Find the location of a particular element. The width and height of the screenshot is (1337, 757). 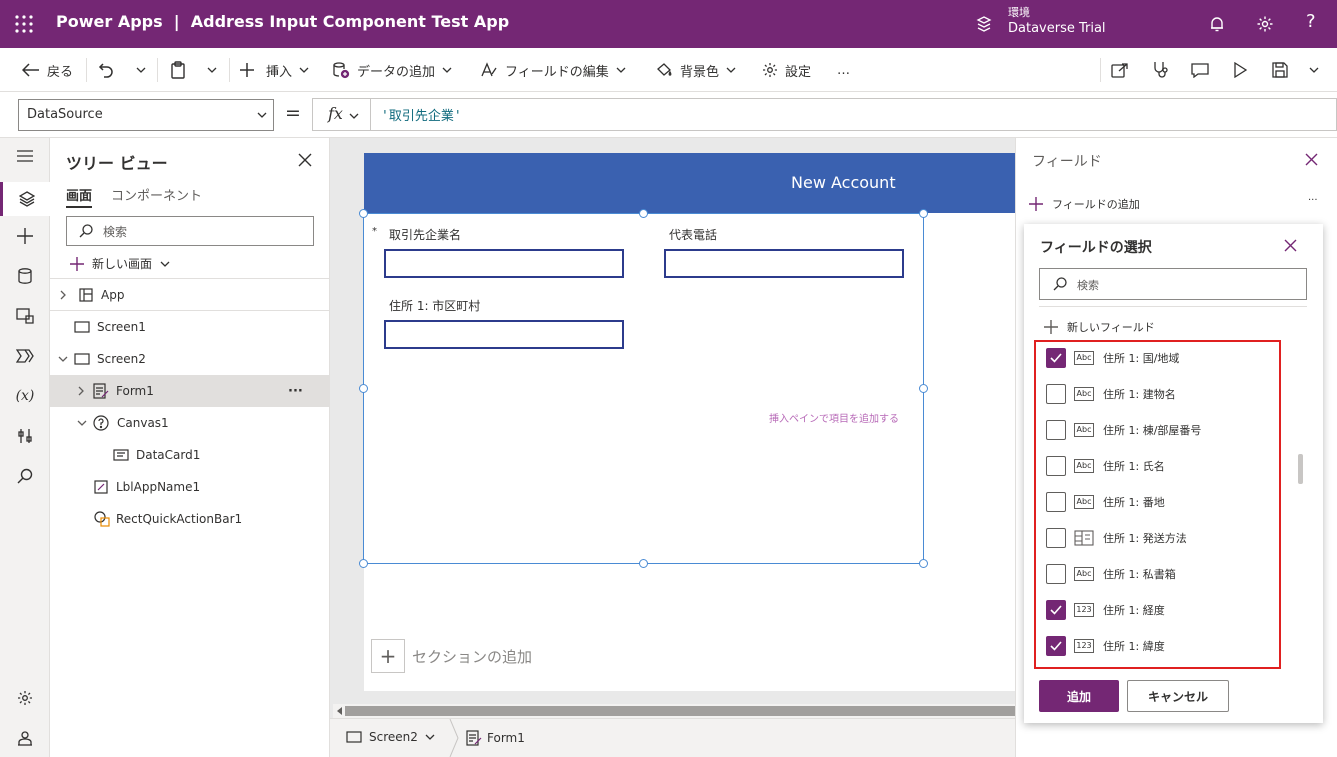

comments-button is located at coordinates (1200, 70).